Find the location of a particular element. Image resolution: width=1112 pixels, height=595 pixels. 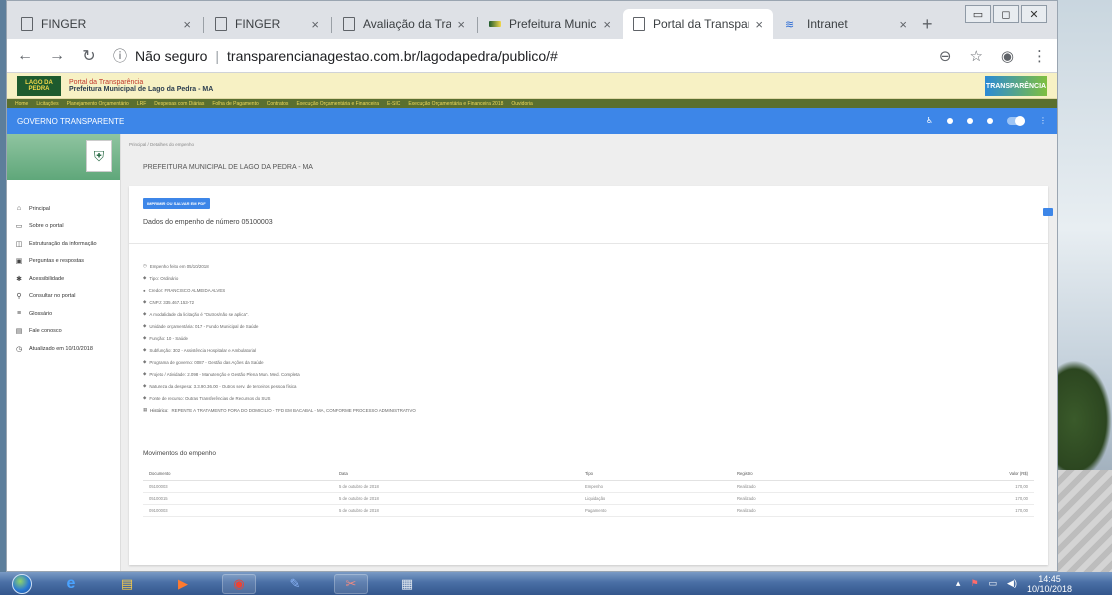

menu-item: Licitações is located at coordinates (47, 104).